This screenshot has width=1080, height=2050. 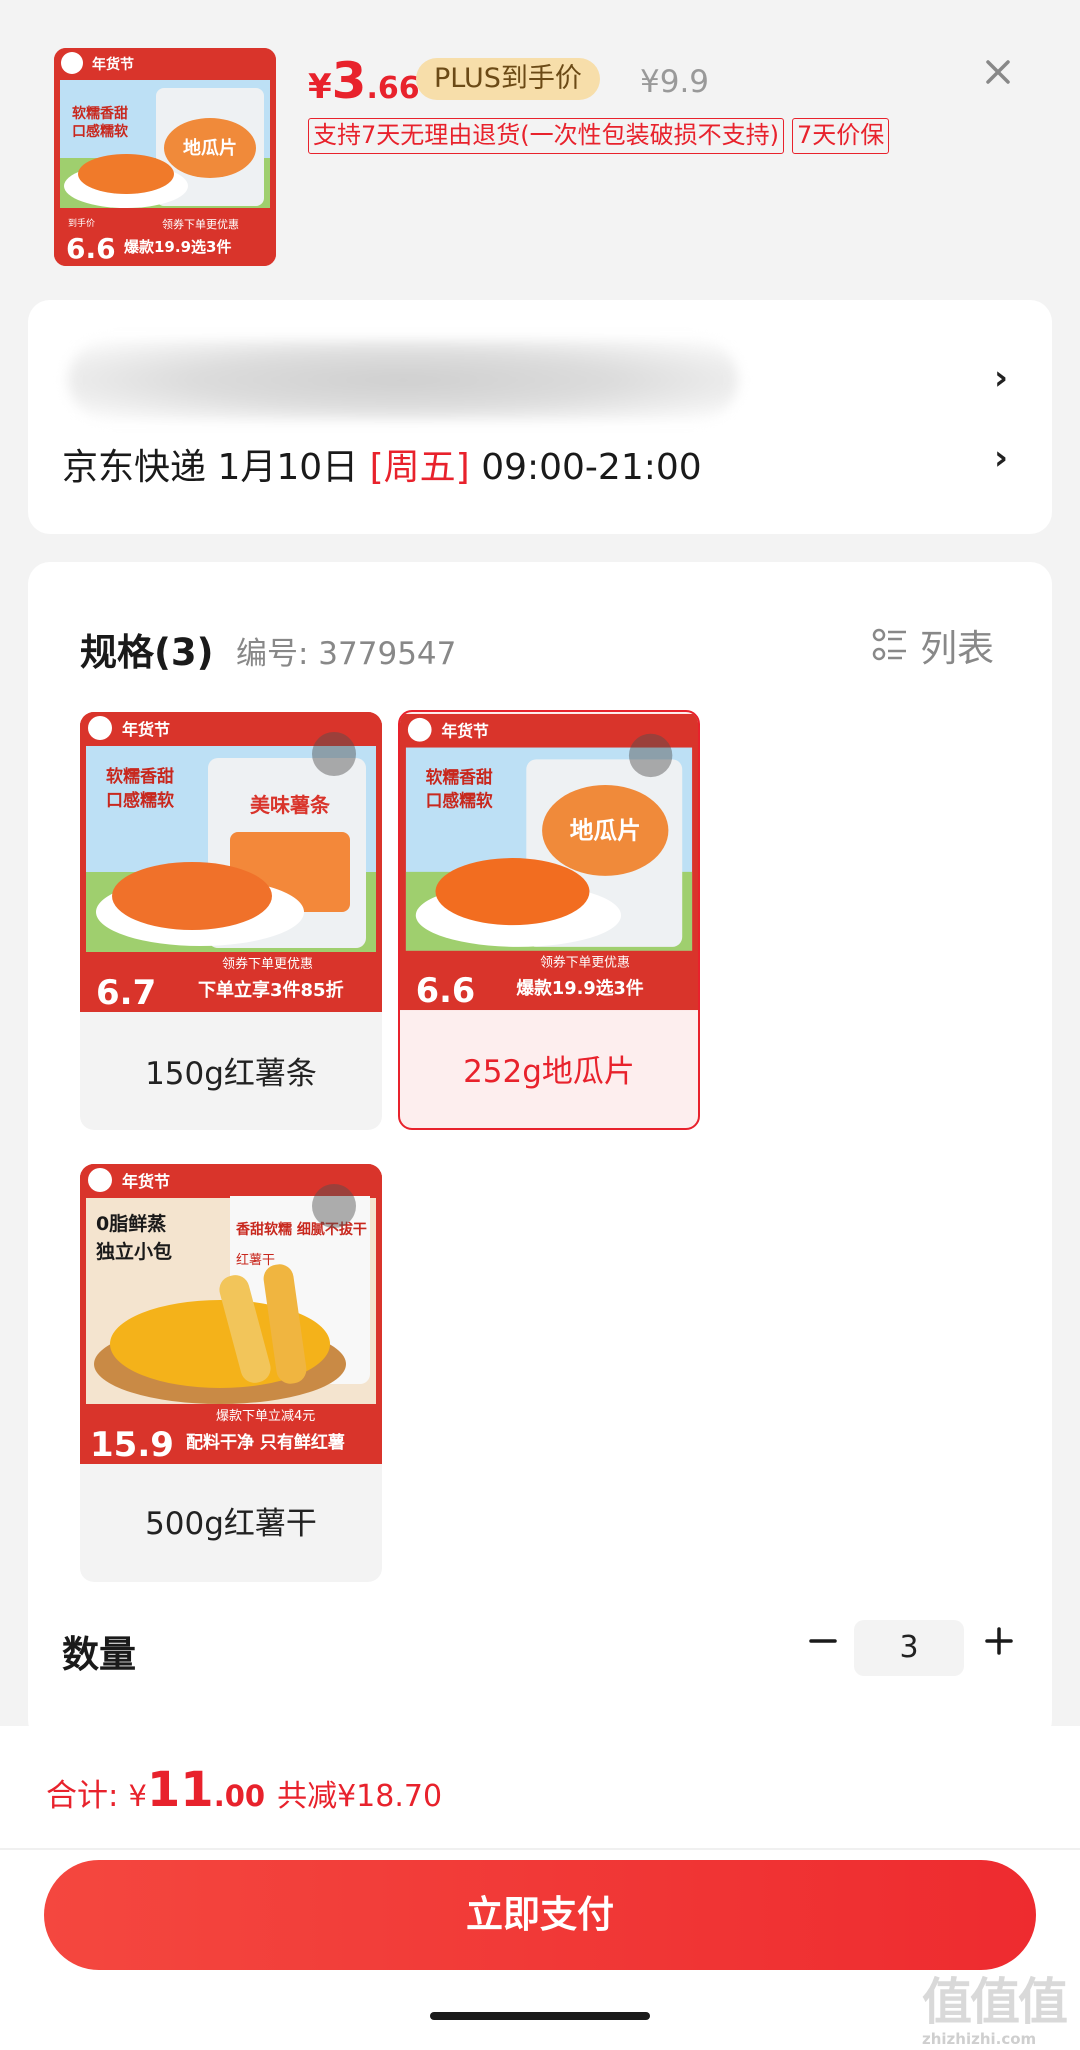 I want to click on watermark-sub: zhizhizhi.com, so click(x=979, y=2039).